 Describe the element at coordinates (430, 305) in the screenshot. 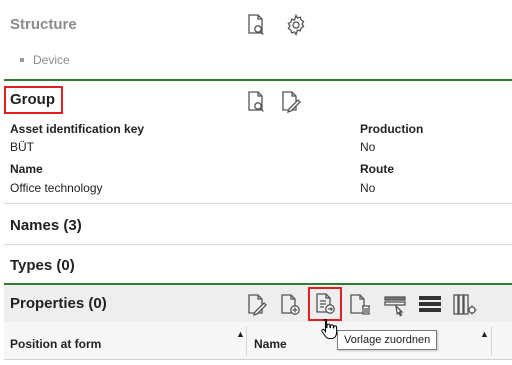

I see `list-rows-icon` at that location.